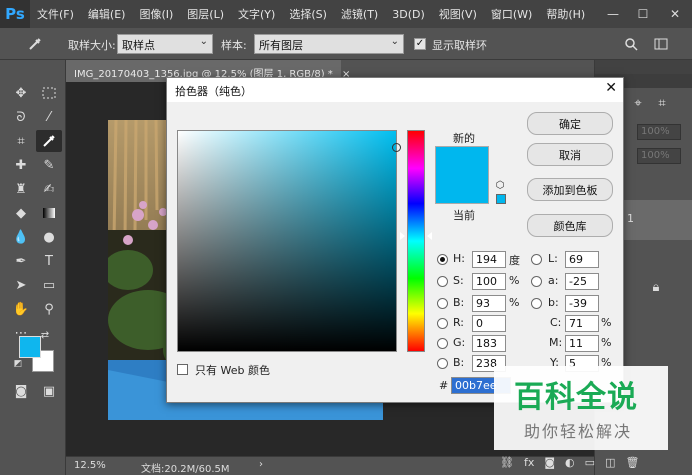 The image size is (692, 475). Describe the element at coordinates (514, 280) in the screenshot. I see `s-unit: %` at that location.